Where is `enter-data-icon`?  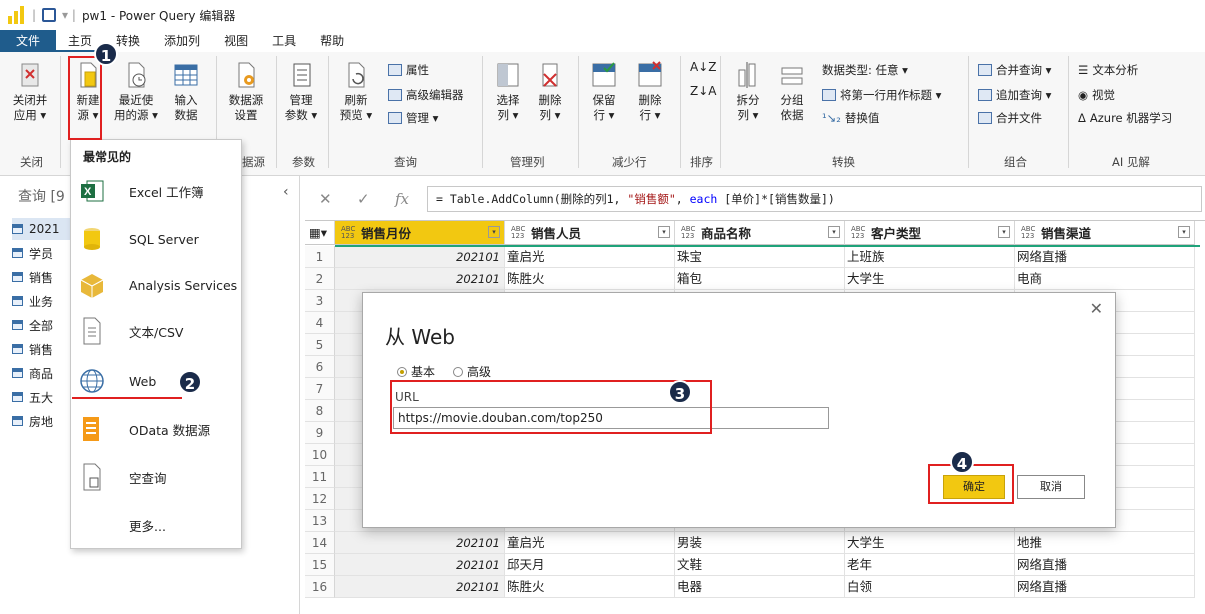 enter-data-icon is located at coordinates (186, 75).